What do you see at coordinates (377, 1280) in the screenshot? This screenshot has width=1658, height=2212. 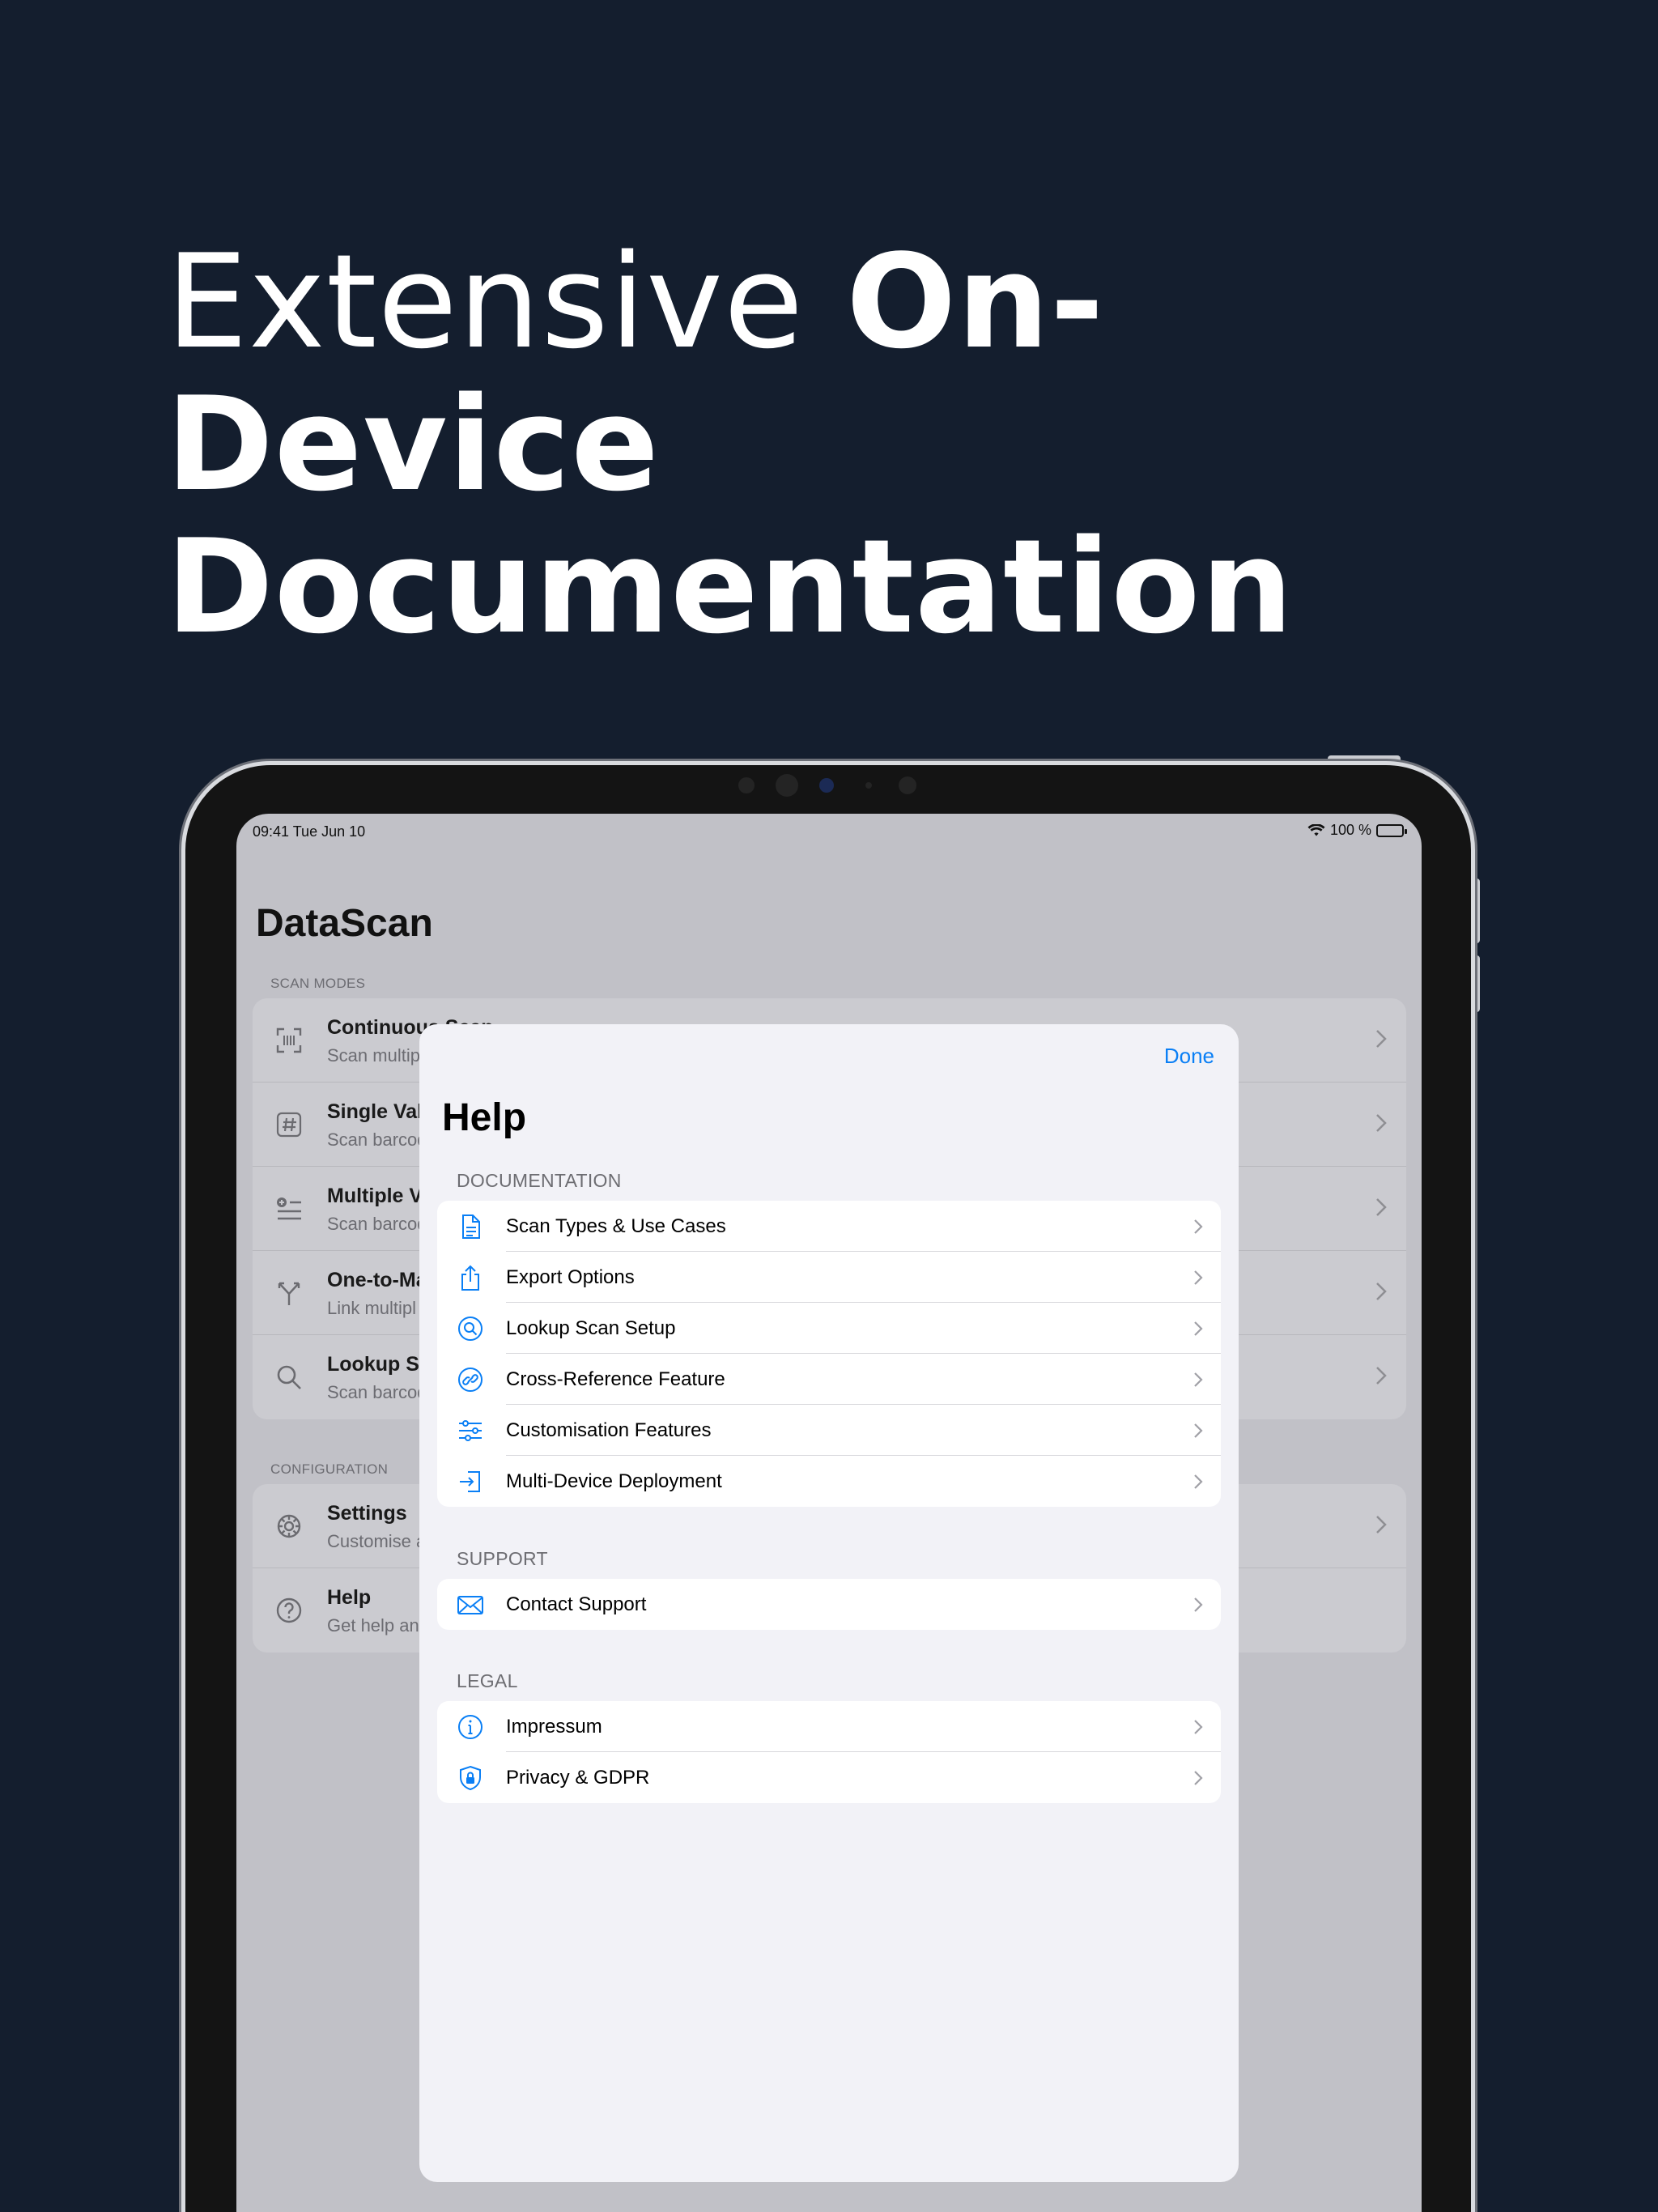 I see `scan-mode-title: One-to-Ma` at bounding box center [377, 1280].